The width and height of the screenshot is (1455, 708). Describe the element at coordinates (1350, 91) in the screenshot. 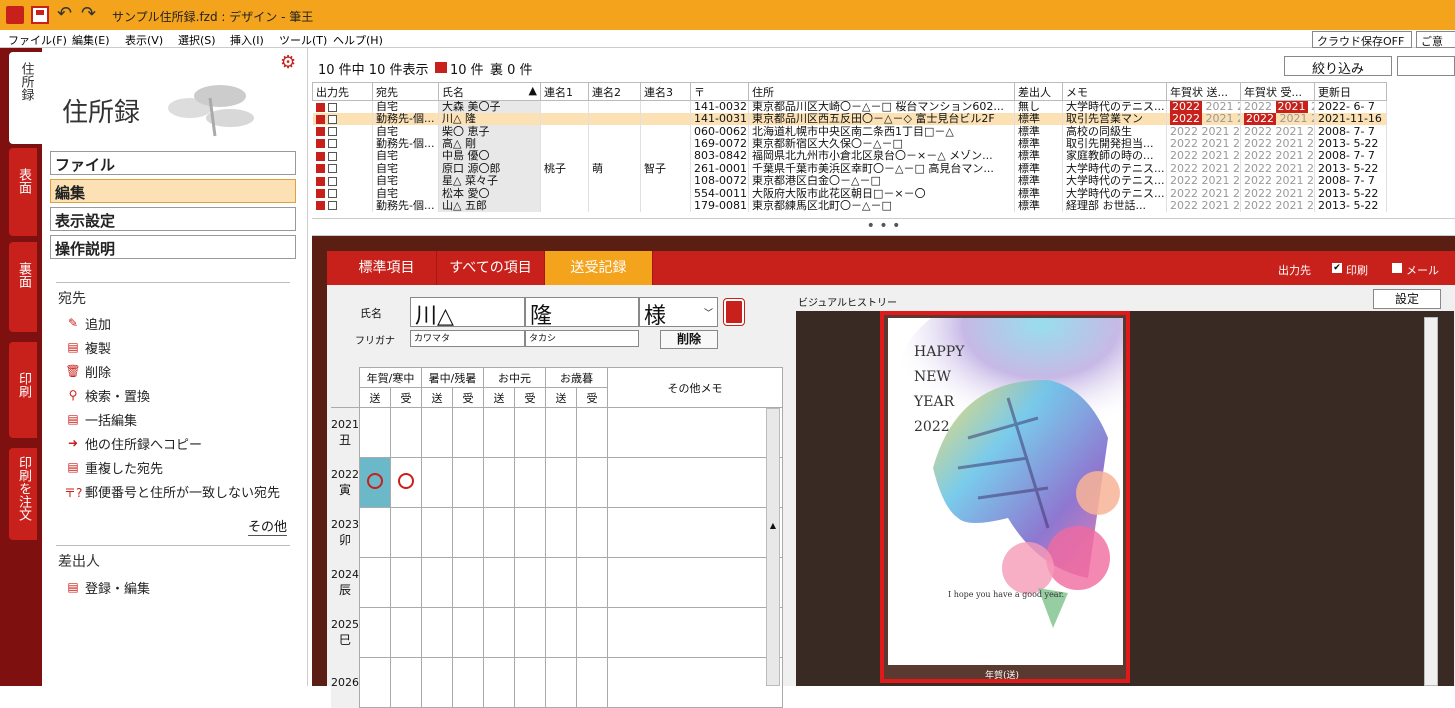

I see `col-updated: 更新日` at that location.